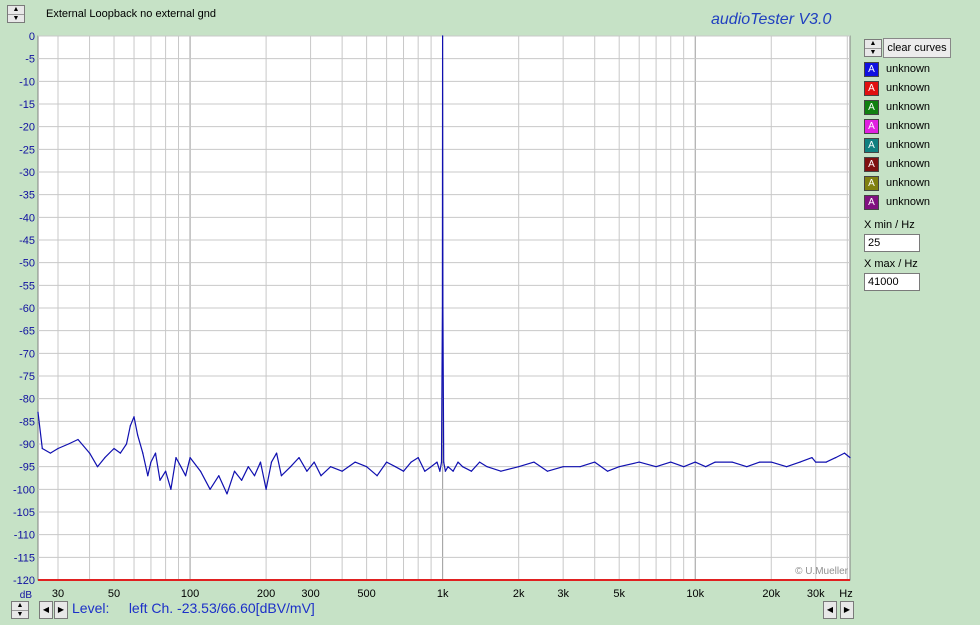 The image size is (980, 625). What do you see at coordinates (892, 243) in the screenshot?
I see `xmin-input` at bounding box center [892, 243].